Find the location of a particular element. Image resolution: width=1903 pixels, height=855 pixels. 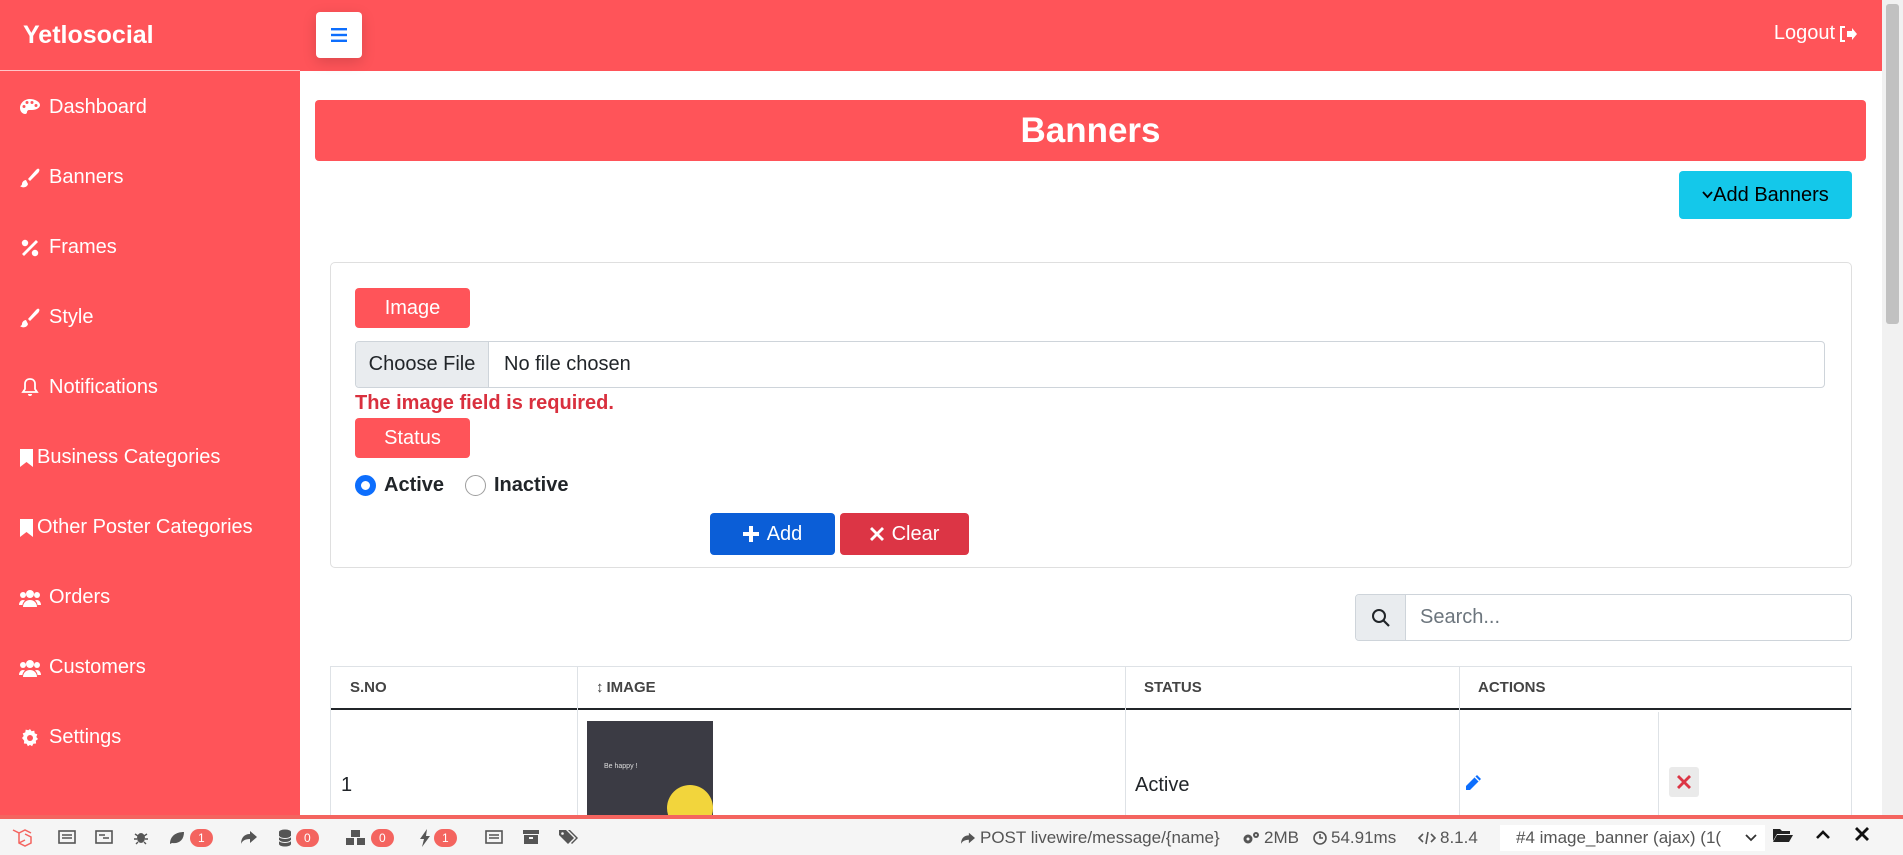

add-button: Add is located at coordinates (772, 534).